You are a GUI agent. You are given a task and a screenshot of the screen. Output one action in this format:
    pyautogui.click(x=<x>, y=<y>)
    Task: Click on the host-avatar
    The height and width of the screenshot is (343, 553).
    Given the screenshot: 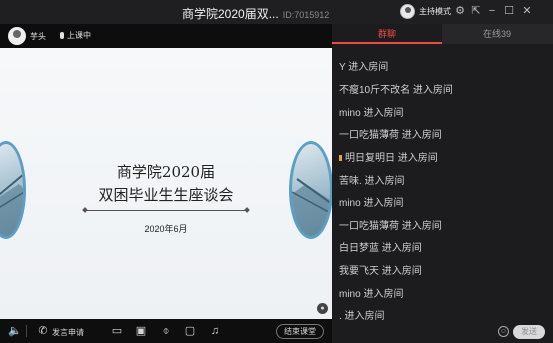 What is the action you would take?
    pyautogui.click(x=407, y=11)
    